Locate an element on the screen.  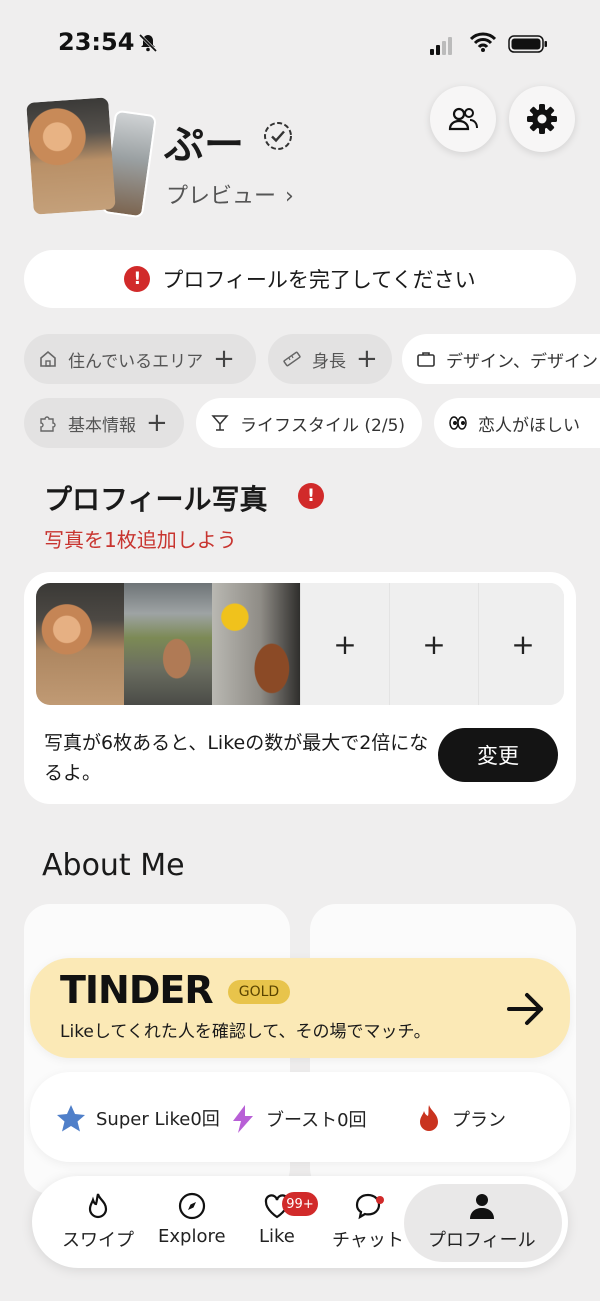
preview-label: プレビュー is located at coordinates (221, 196).